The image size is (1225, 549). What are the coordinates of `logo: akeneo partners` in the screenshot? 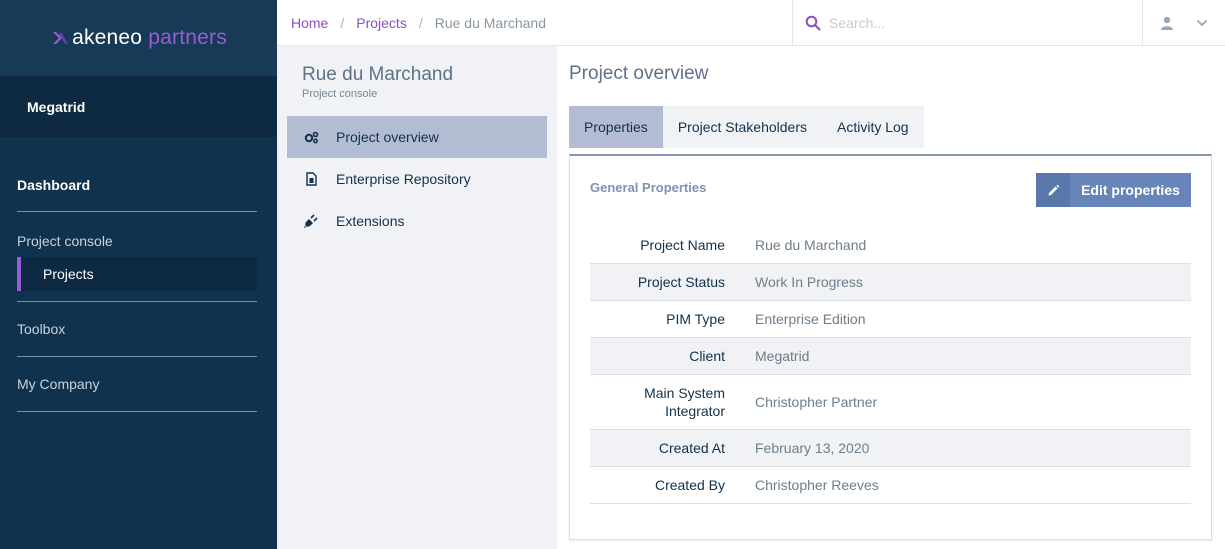 It's located at (138, 38).